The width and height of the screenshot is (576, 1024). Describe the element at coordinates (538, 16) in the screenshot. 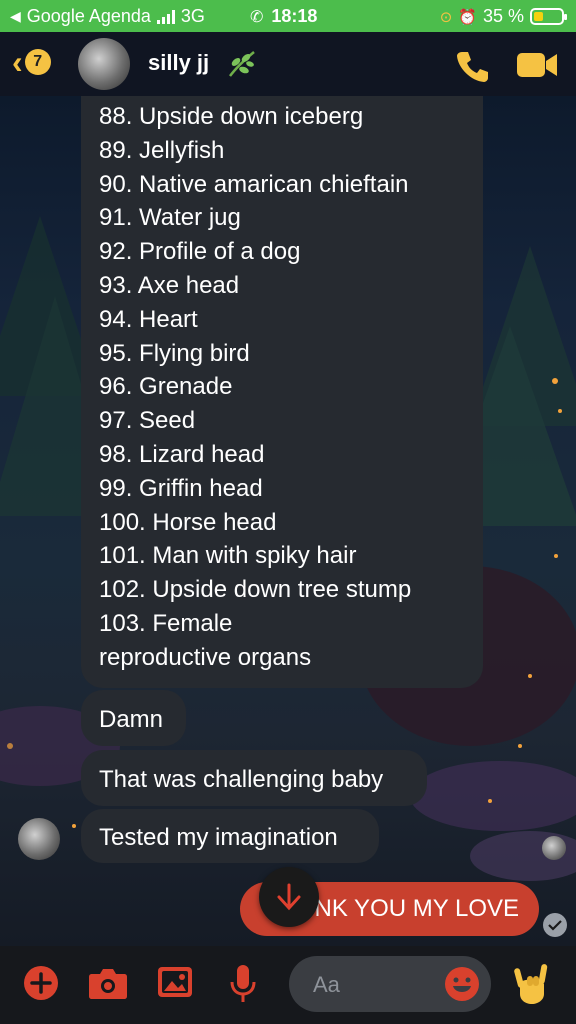

I see `battery-level` at that location.